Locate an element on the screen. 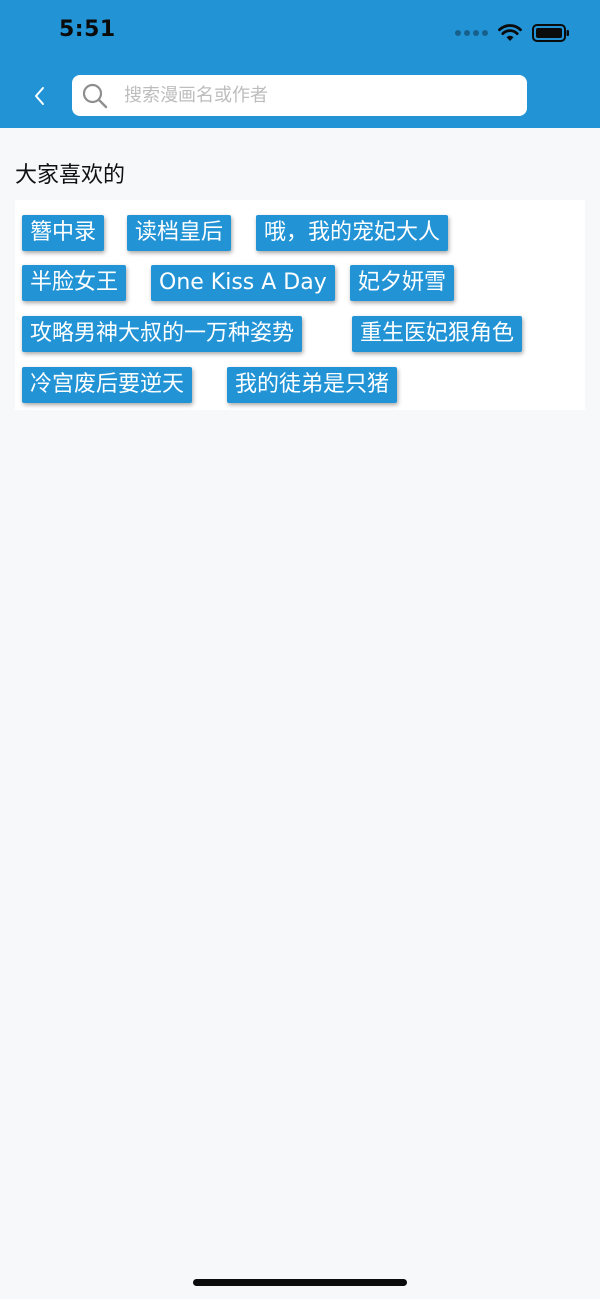 The width and height of the screenshot is (600, 1299). tag-button: One Kiss A Day is located at coordinates (243, 283).